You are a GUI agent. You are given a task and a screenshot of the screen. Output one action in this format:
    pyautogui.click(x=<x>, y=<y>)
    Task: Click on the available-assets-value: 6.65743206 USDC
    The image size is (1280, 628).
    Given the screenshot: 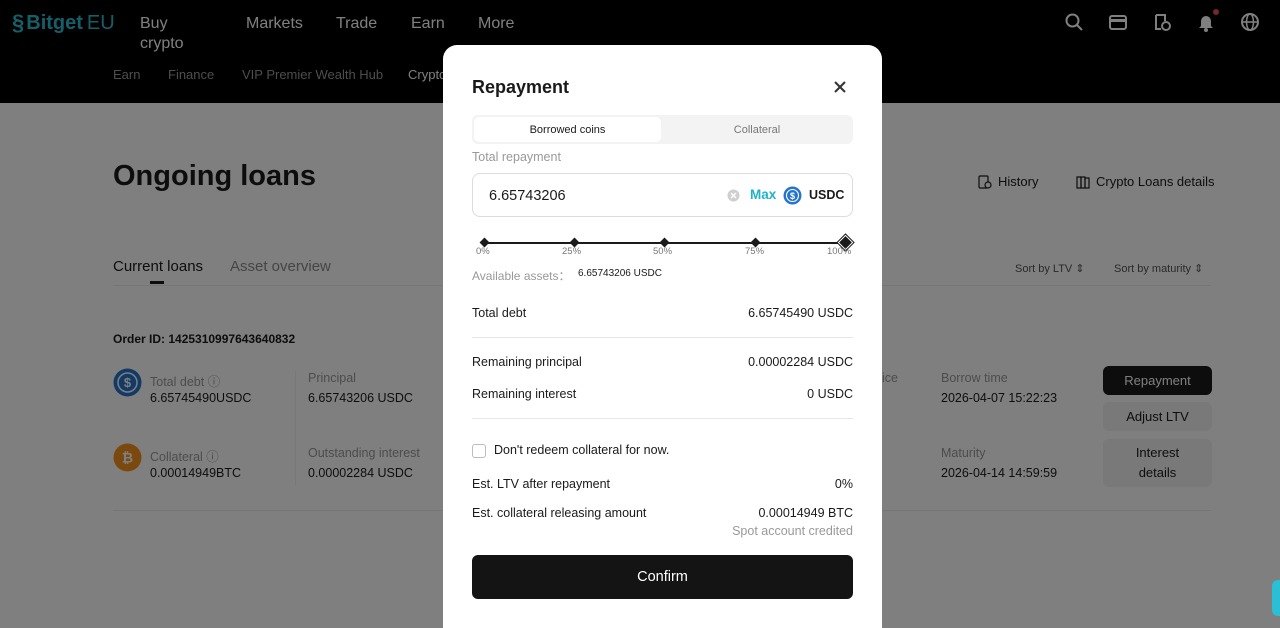 What is the action you would take?
    pyautogui.click(x=620, y=273)
    